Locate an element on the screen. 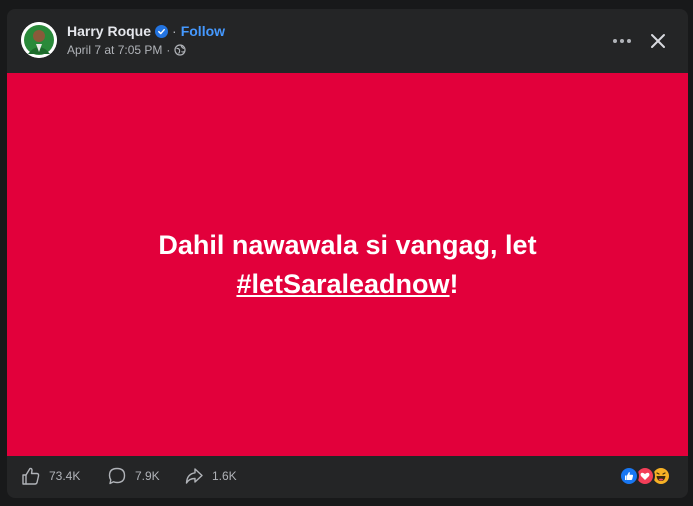  close-icon is located at coordinates (658, 41).